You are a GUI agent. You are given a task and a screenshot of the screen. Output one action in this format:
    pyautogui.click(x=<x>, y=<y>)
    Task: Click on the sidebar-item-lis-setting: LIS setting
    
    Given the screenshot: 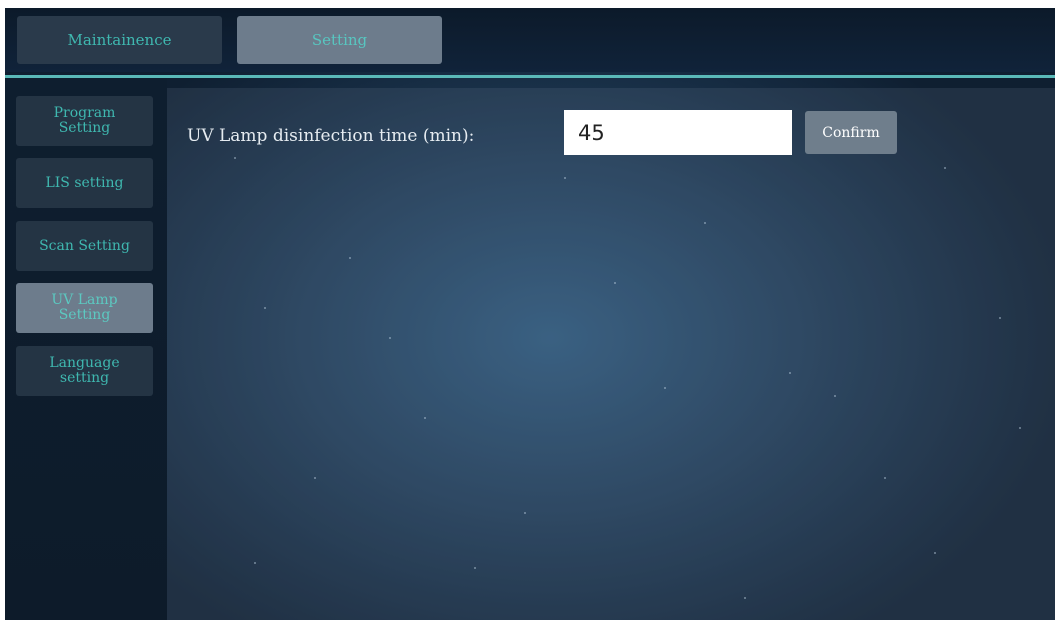 What is the action you would take?
    pyautogui.click(x=84, y=183)
    